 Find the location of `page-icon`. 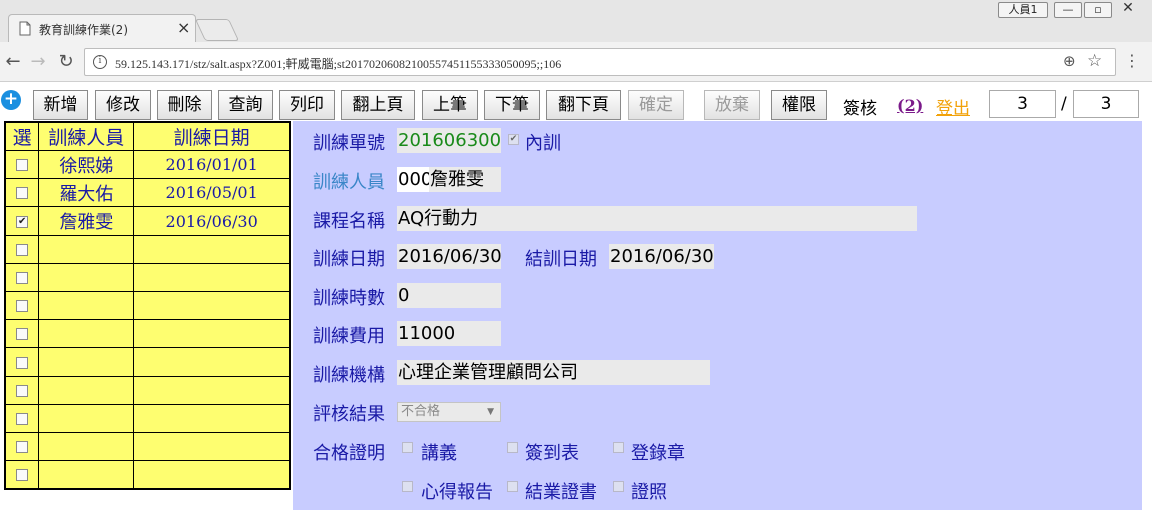

page-icon is located at coordinates (25, 28).